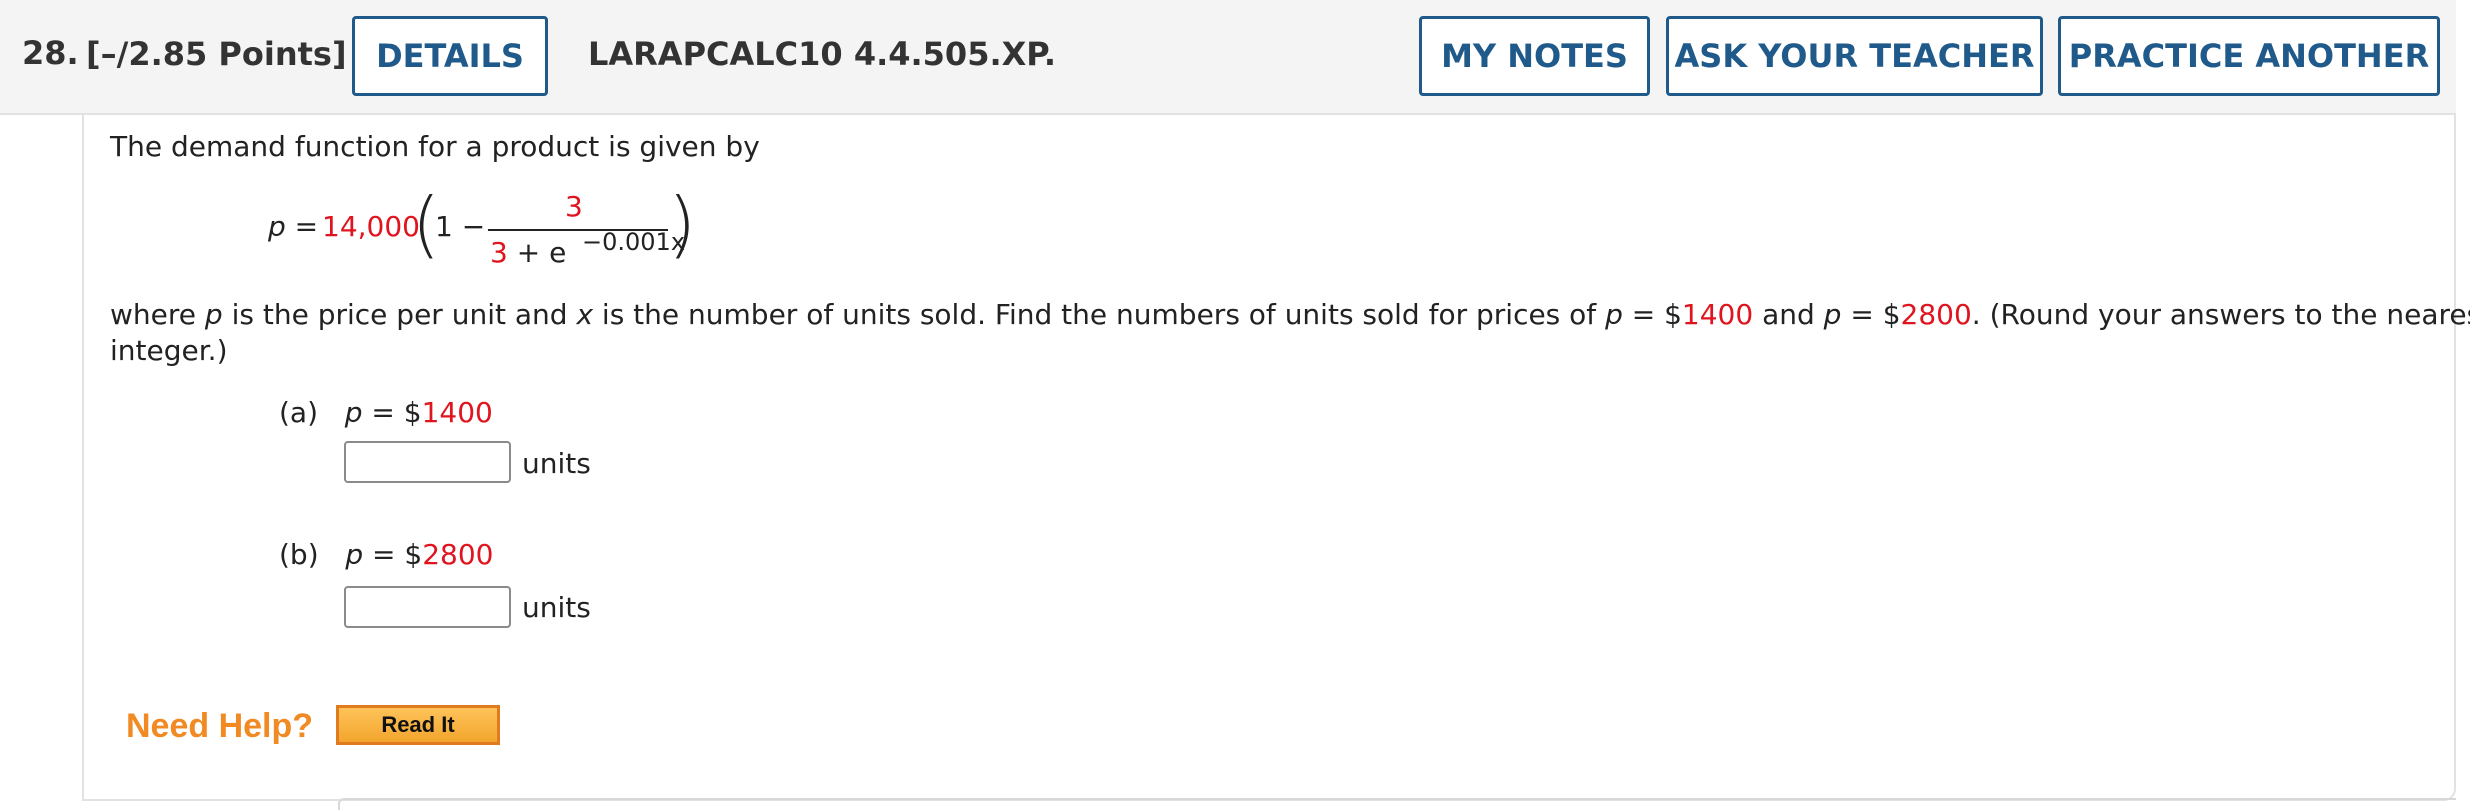  I want to click on formula-numerator: 3, so click(574, 206).